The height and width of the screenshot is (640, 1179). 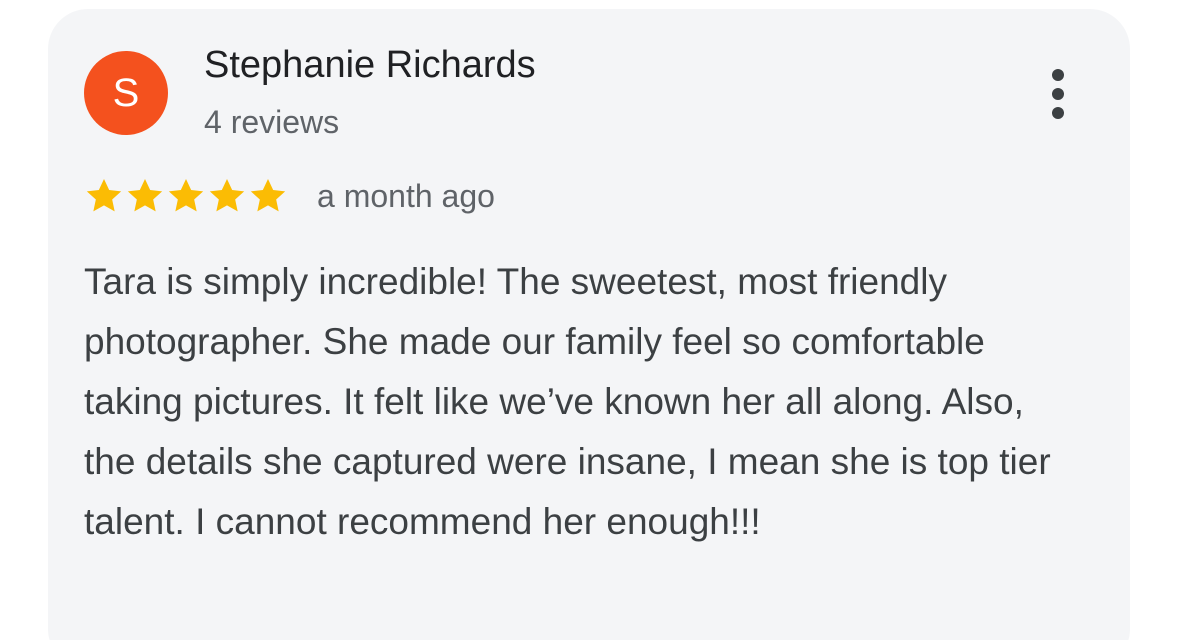 I want to click on more-options-button, so click(x=1058, y=94).